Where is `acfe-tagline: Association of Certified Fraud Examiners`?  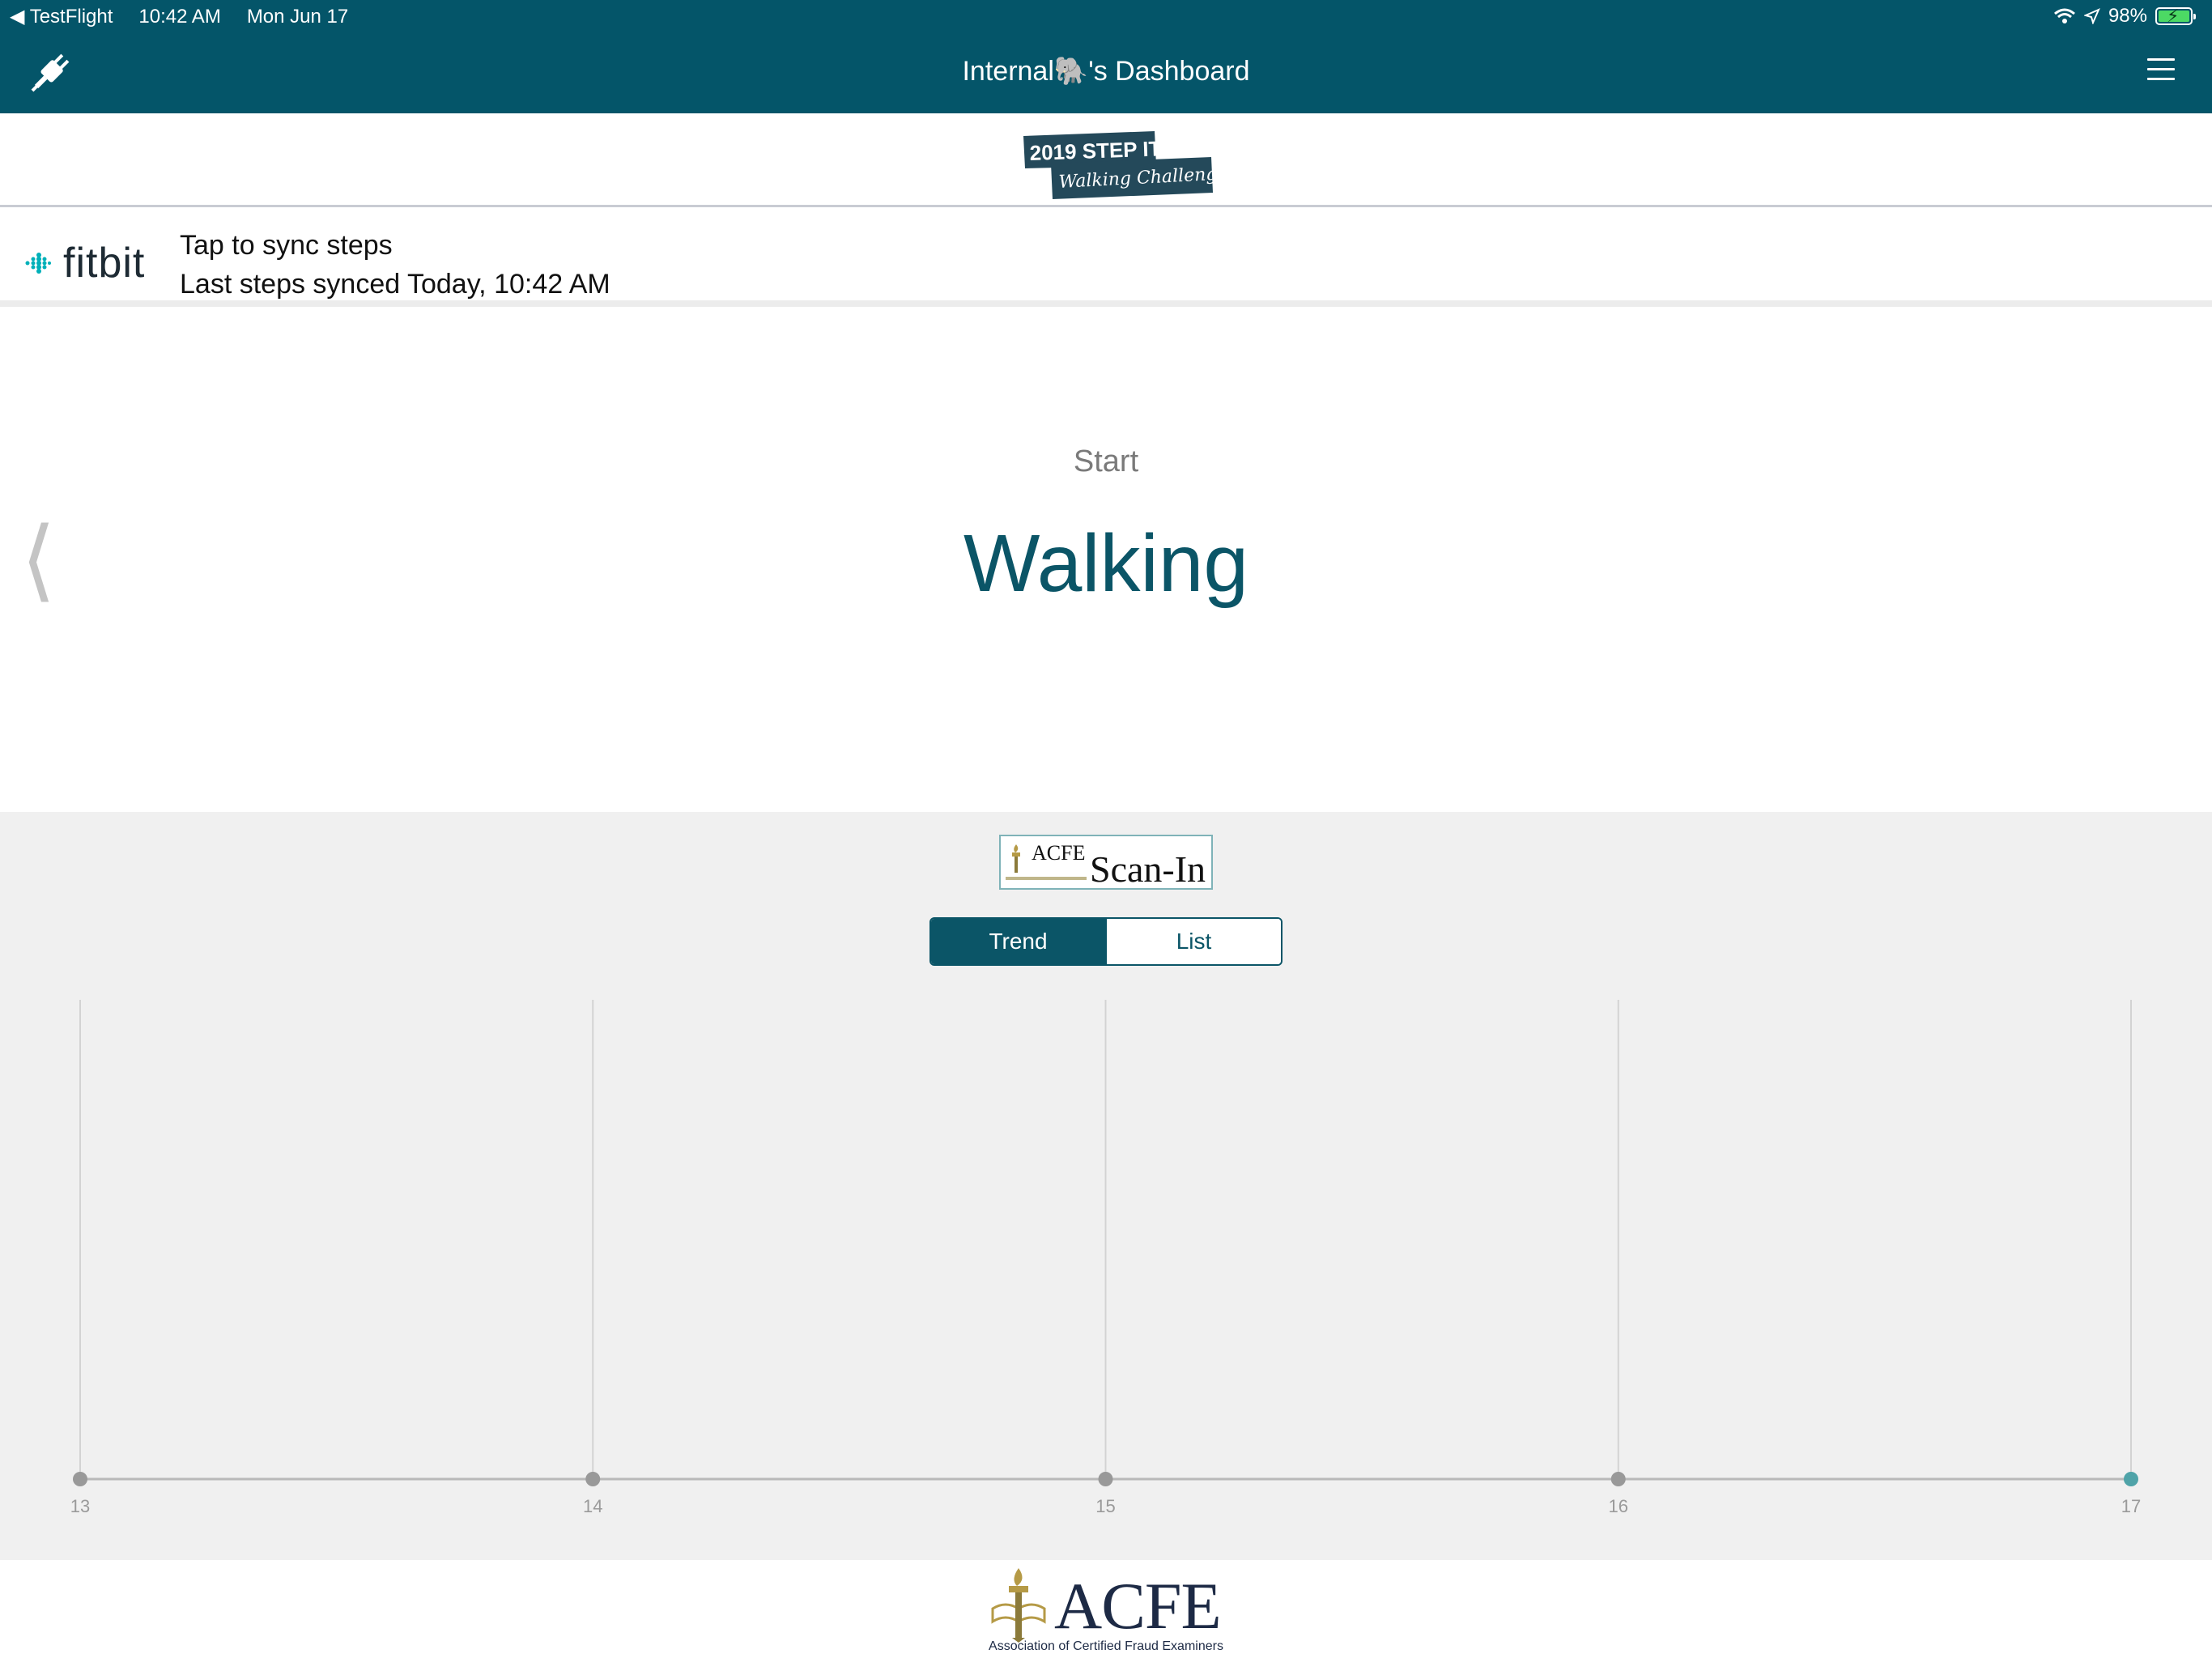 acfe-tagline: Association of Certified Fraud Examiners is located at coordinates (1106, 1646).